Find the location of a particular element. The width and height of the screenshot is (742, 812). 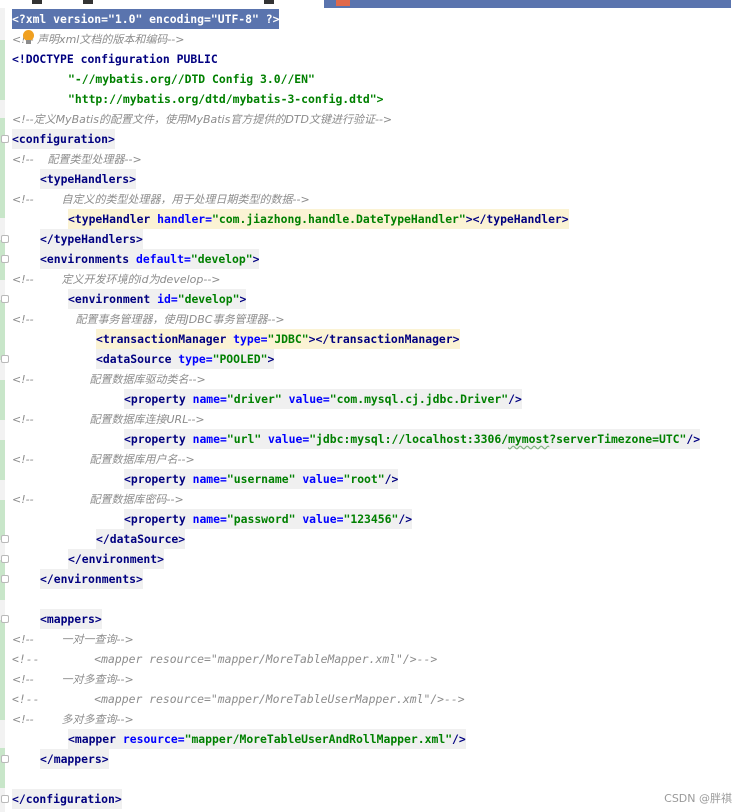

code-line-typehandlers-close: </typeHandlers> is located at coordinates (91, 239).